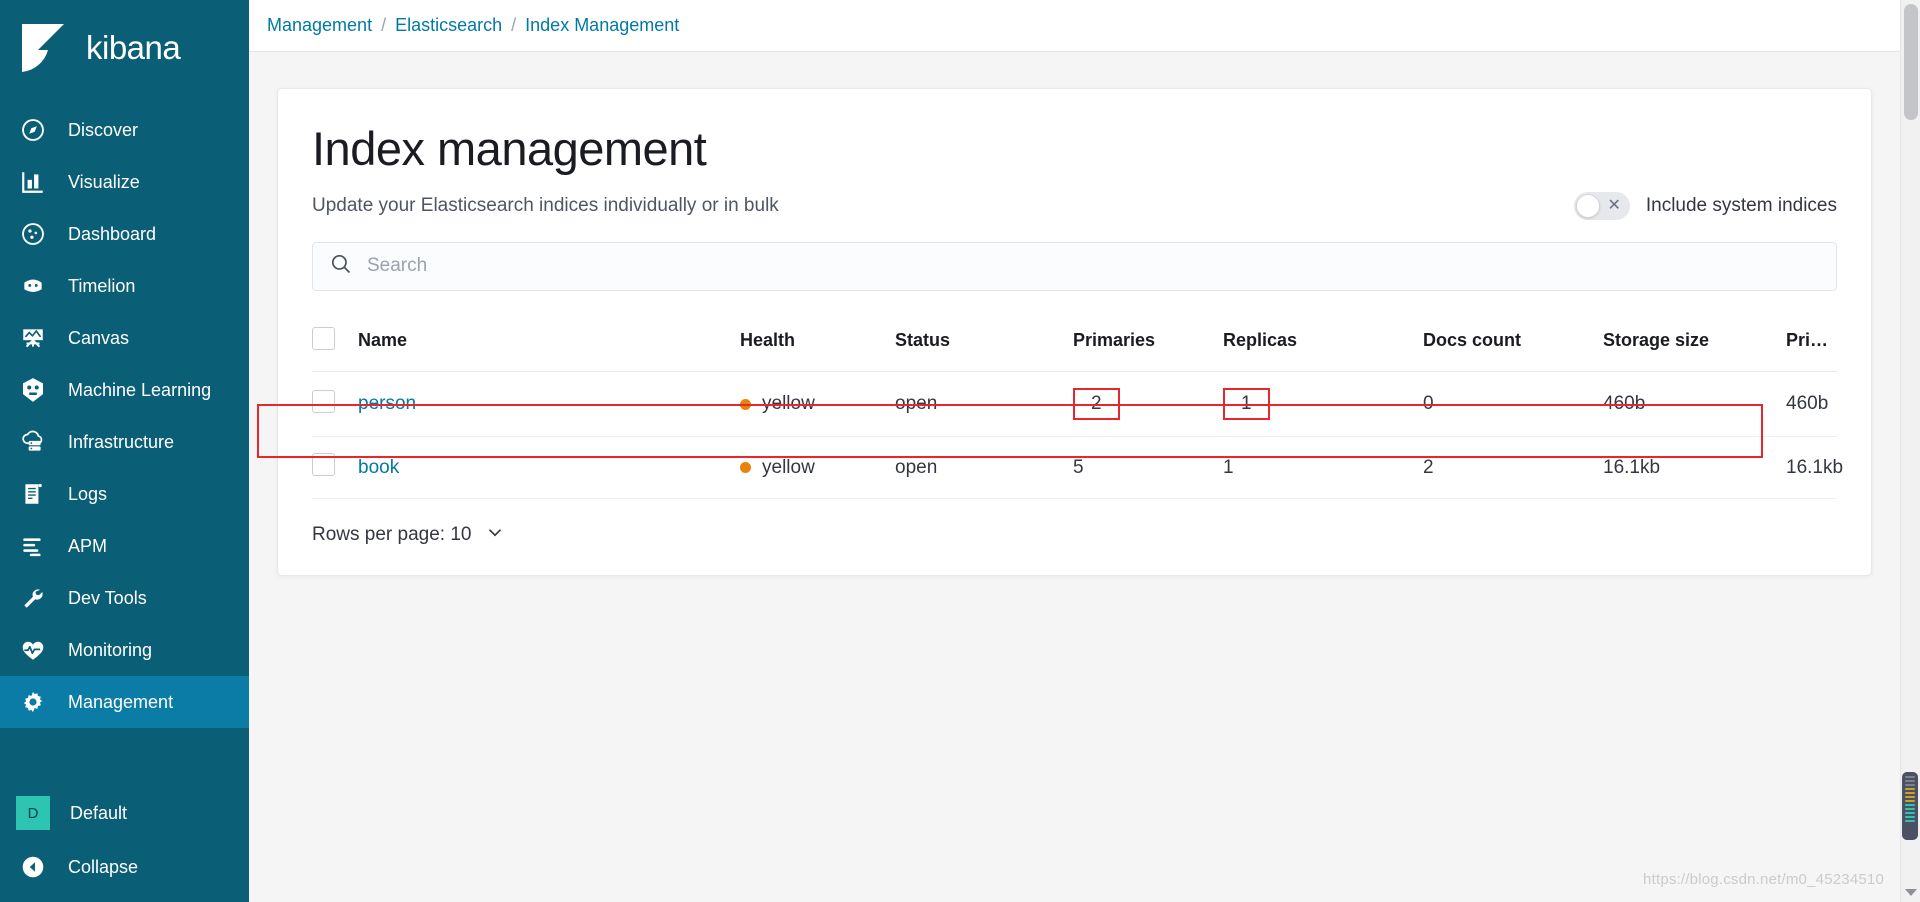  What do you see at coordinates (1513, 468) in the screenshot?
I see `cell-docs-count: 2` at bounding box center [1513, 468].